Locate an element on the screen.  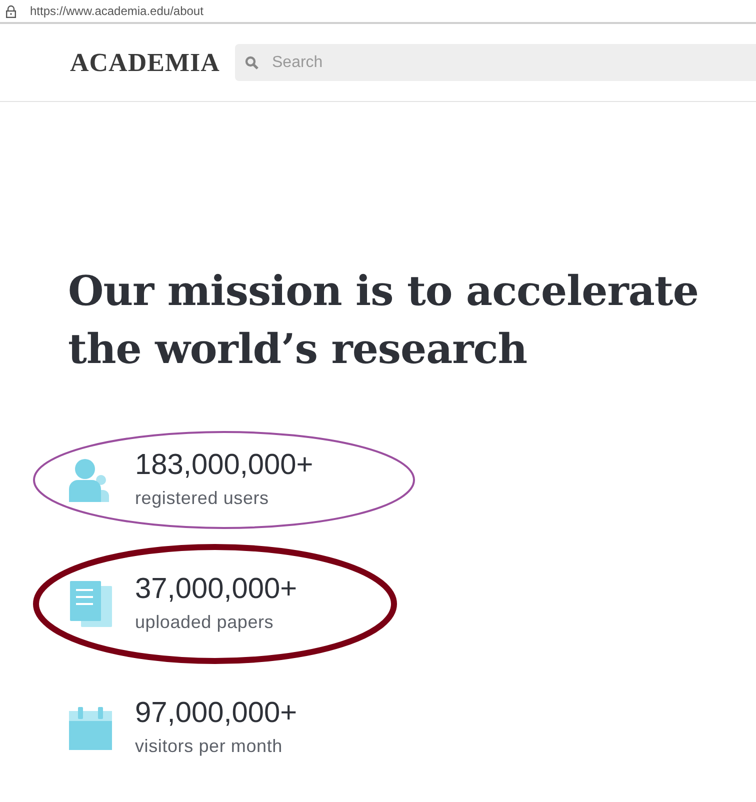
stat-label: uploaded papers is located at coordinates (205, 622).